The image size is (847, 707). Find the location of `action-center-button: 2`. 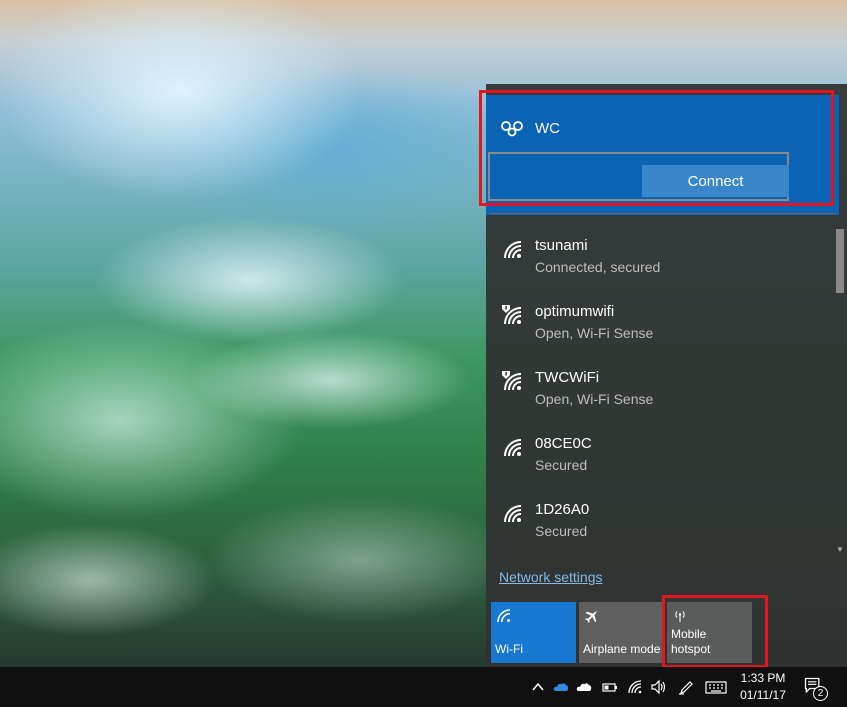

action-center-button: 2 is located at coordinates (815, 688).